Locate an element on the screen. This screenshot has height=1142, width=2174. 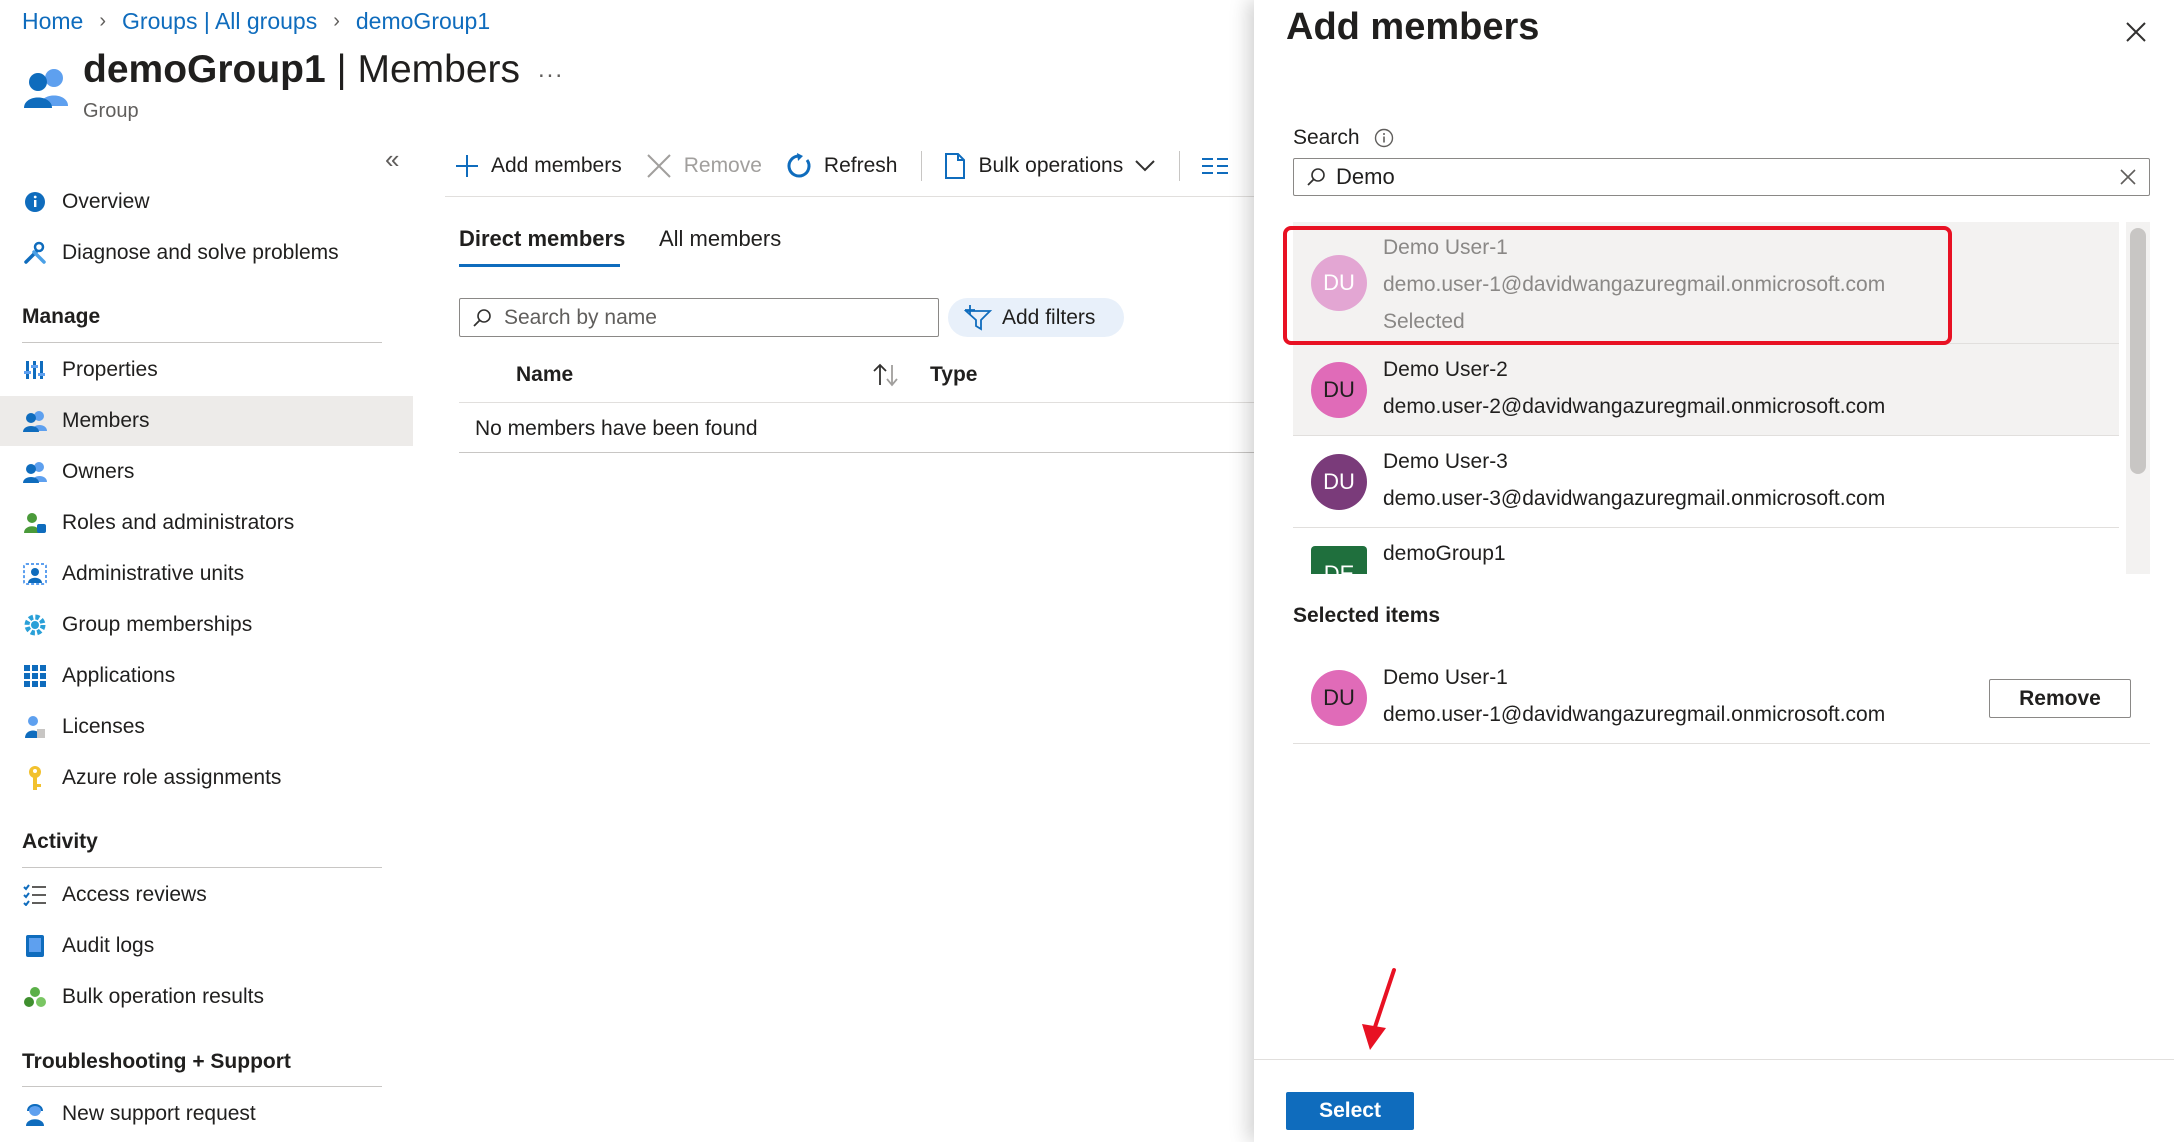
search-label: Search is located at coordinates (1343, 138).